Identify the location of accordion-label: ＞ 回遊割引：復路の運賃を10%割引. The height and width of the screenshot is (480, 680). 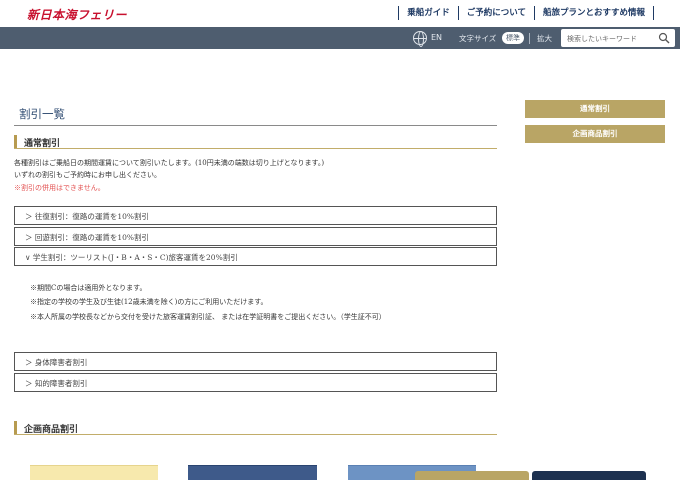
(87, 237).